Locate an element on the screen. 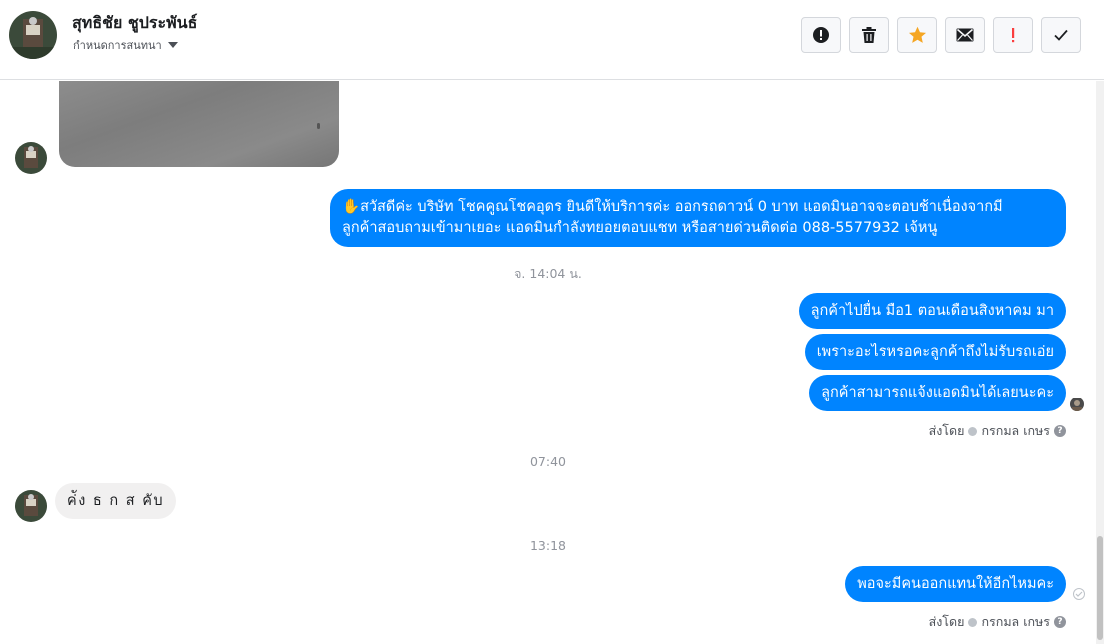 The image size is (1104, 644). image-detail is located at coordinates (318, 126).